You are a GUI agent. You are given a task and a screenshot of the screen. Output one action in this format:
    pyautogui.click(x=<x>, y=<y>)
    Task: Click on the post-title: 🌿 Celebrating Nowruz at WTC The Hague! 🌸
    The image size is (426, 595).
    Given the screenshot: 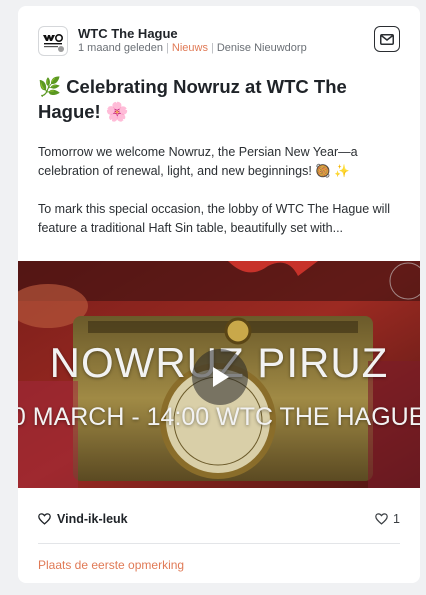 What is the action you would take?
    pyautogui.click(x=218, y=99)
    